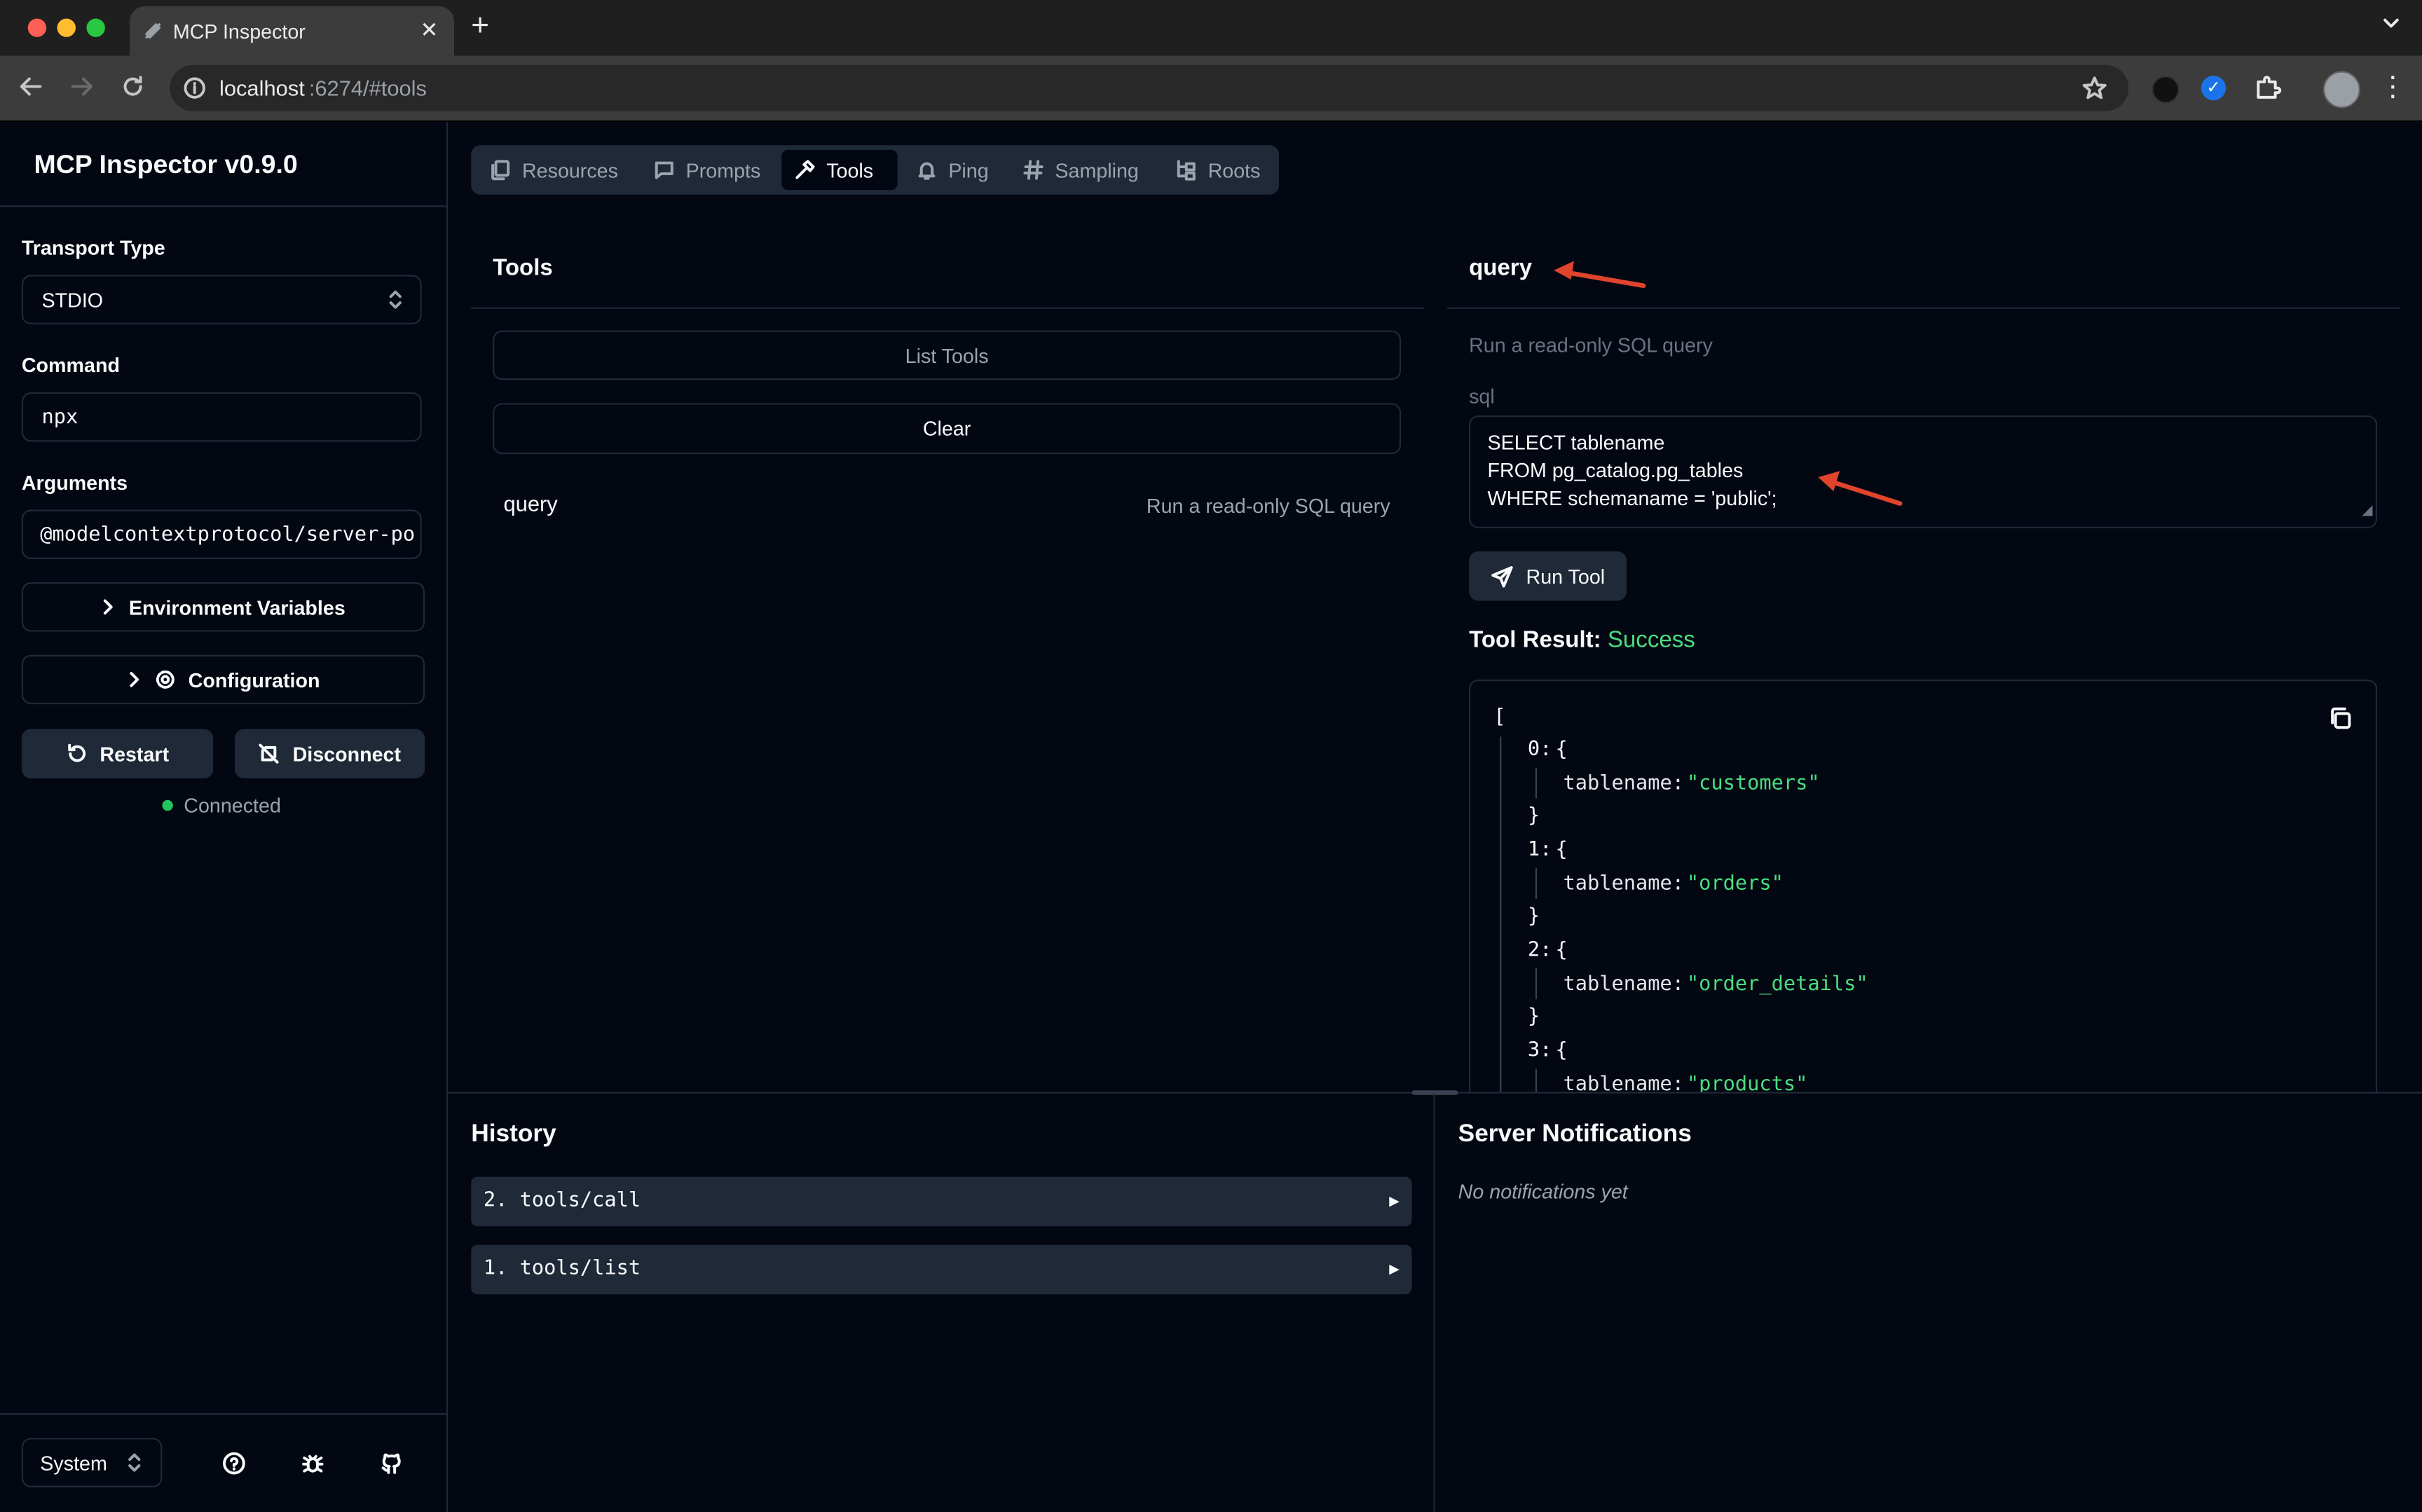 Image resolution: width=2422 pixels, height=1512 pixels. I want to click on tab-tools: Tools, so click(839, 170).